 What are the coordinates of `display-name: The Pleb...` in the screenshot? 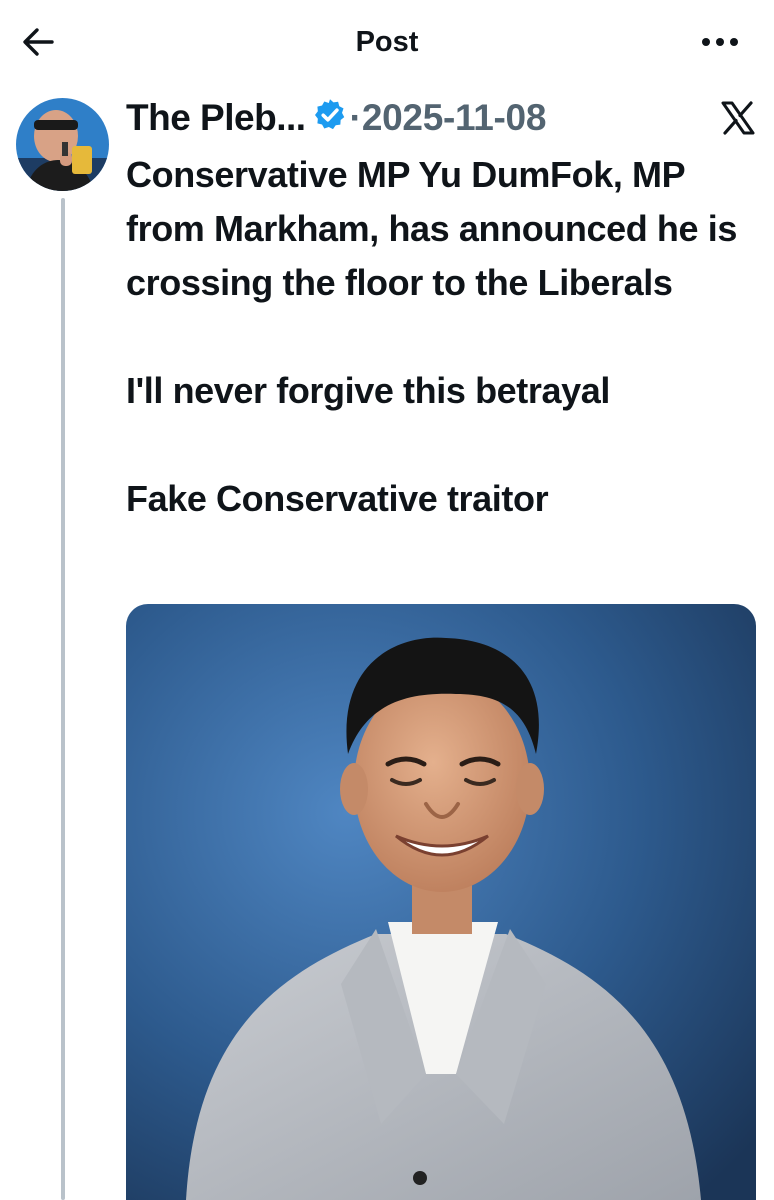 It's located at (216, 117).